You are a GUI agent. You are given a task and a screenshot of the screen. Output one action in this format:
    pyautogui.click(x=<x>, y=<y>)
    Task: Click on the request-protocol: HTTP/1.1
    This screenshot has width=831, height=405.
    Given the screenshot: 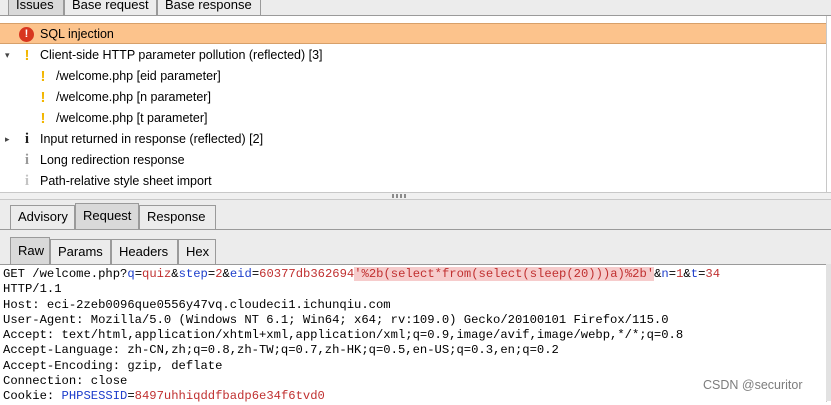 What is the action you would take?
    pyautogui.click(x=32, y=289)
    